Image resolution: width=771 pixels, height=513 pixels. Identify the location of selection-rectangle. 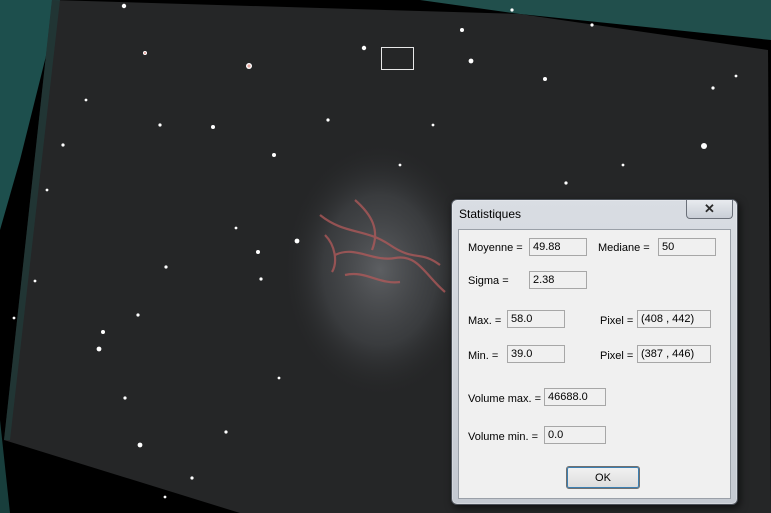
(397, 58).